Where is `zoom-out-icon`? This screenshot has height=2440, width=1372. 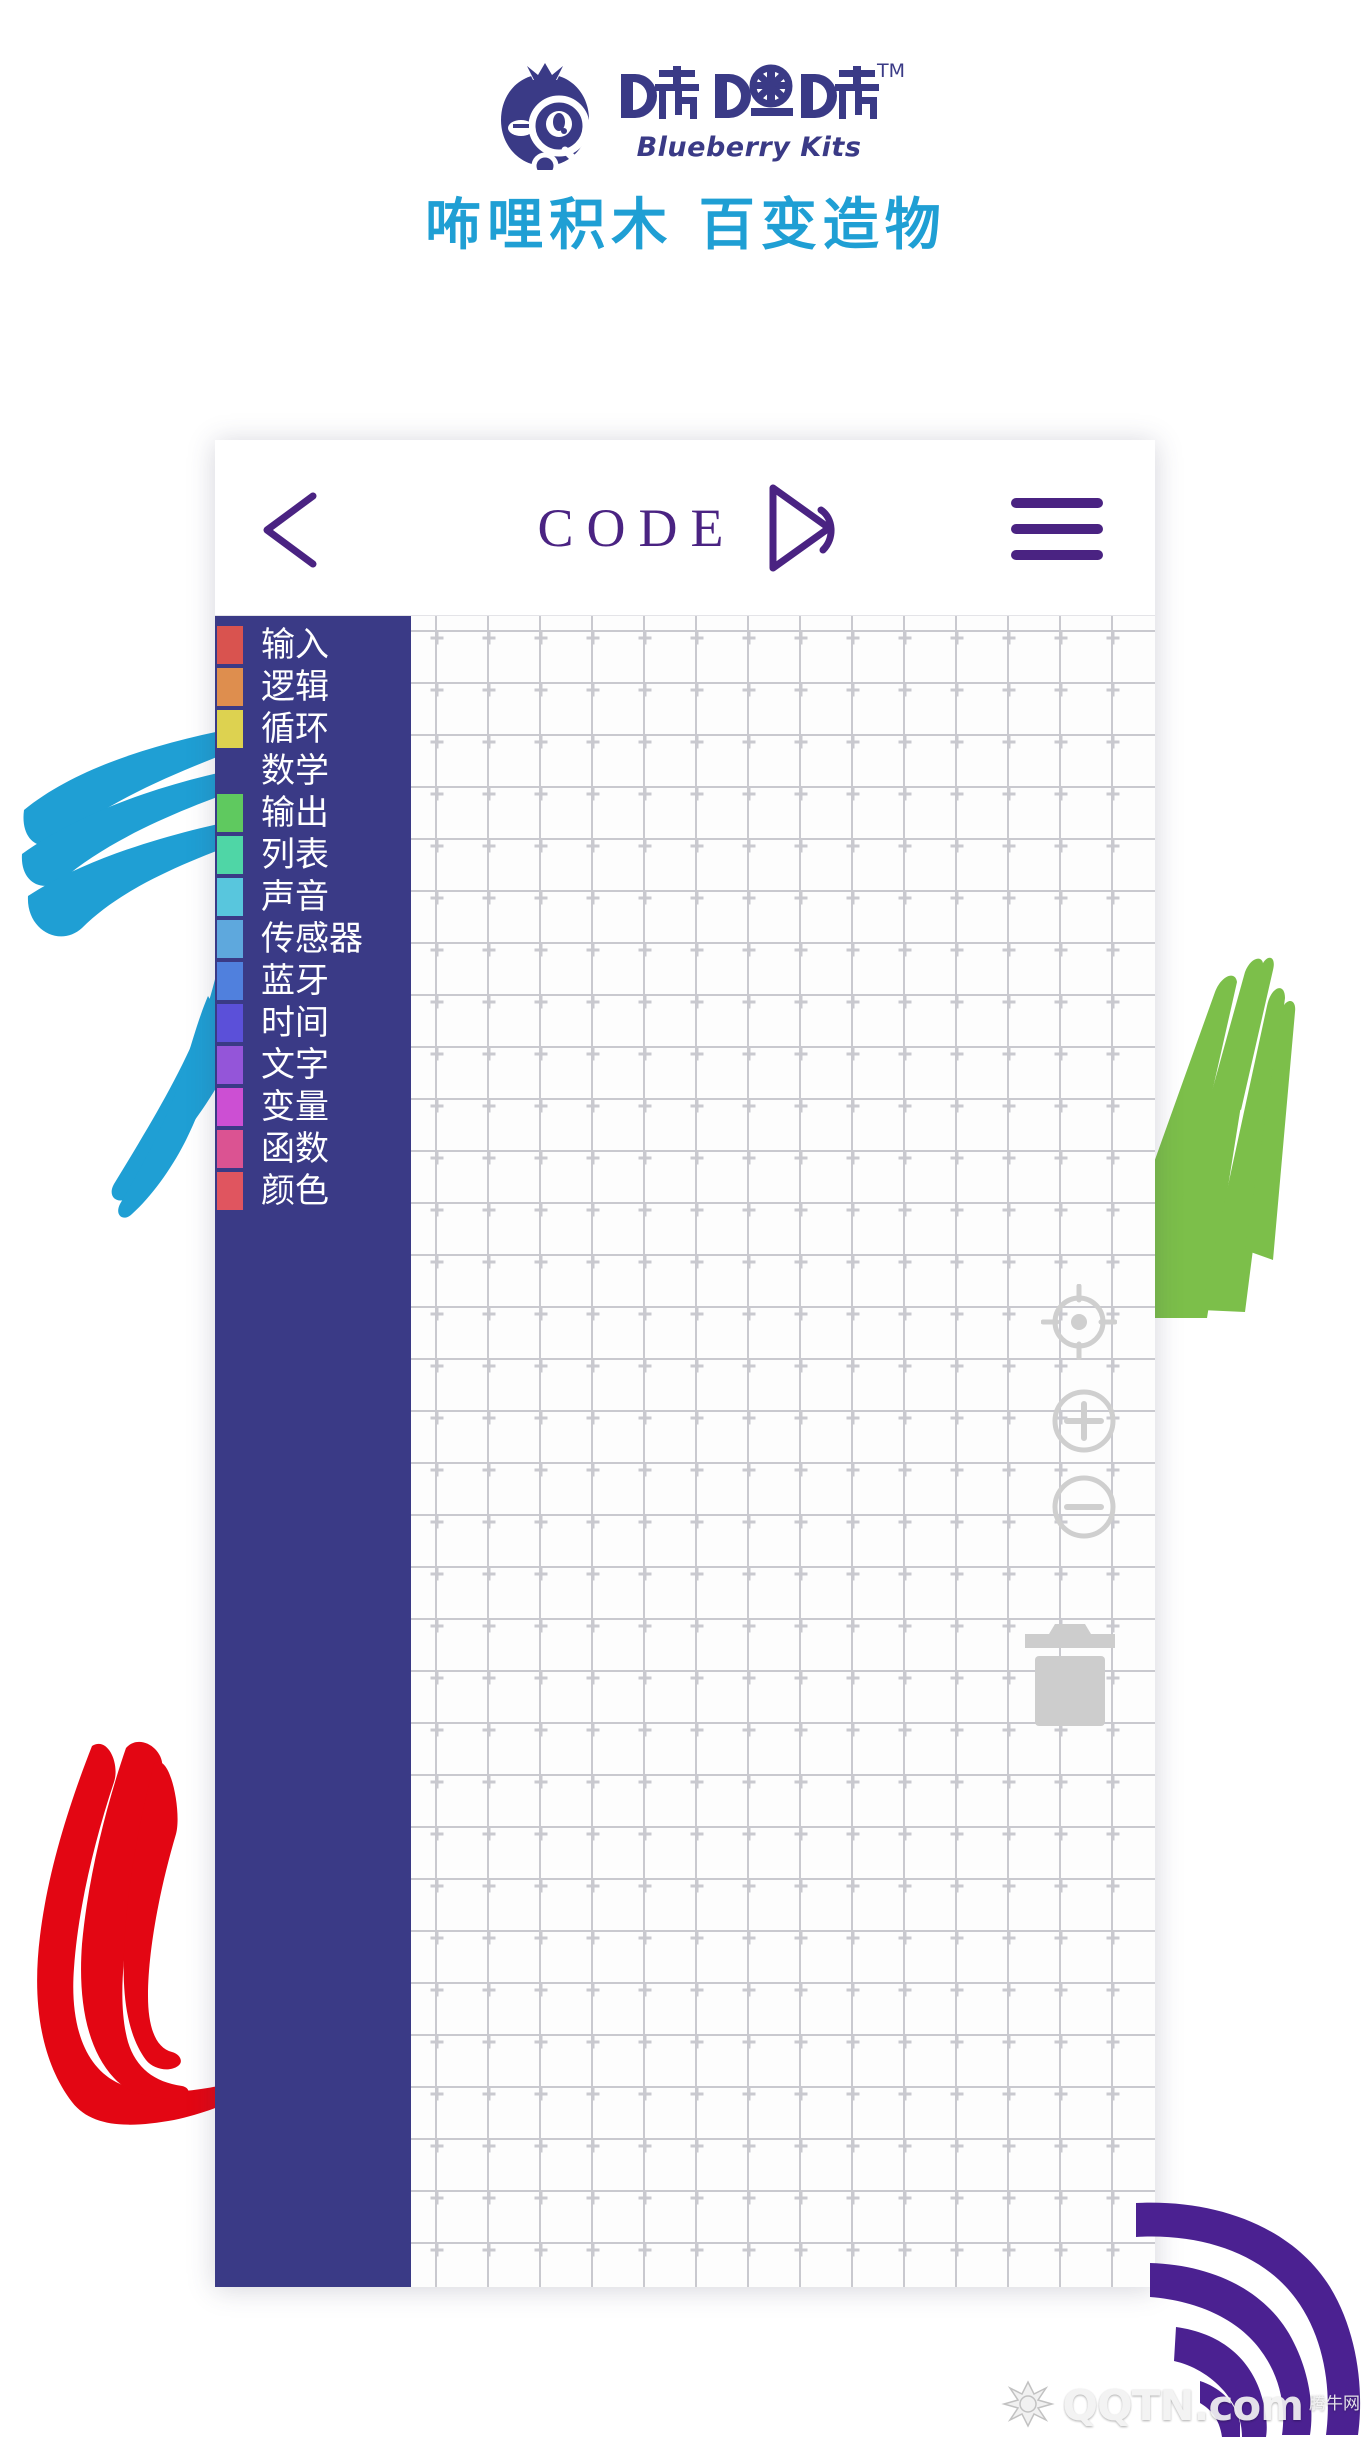 zoom-out-icon is located at coordinates (1084, 1507).